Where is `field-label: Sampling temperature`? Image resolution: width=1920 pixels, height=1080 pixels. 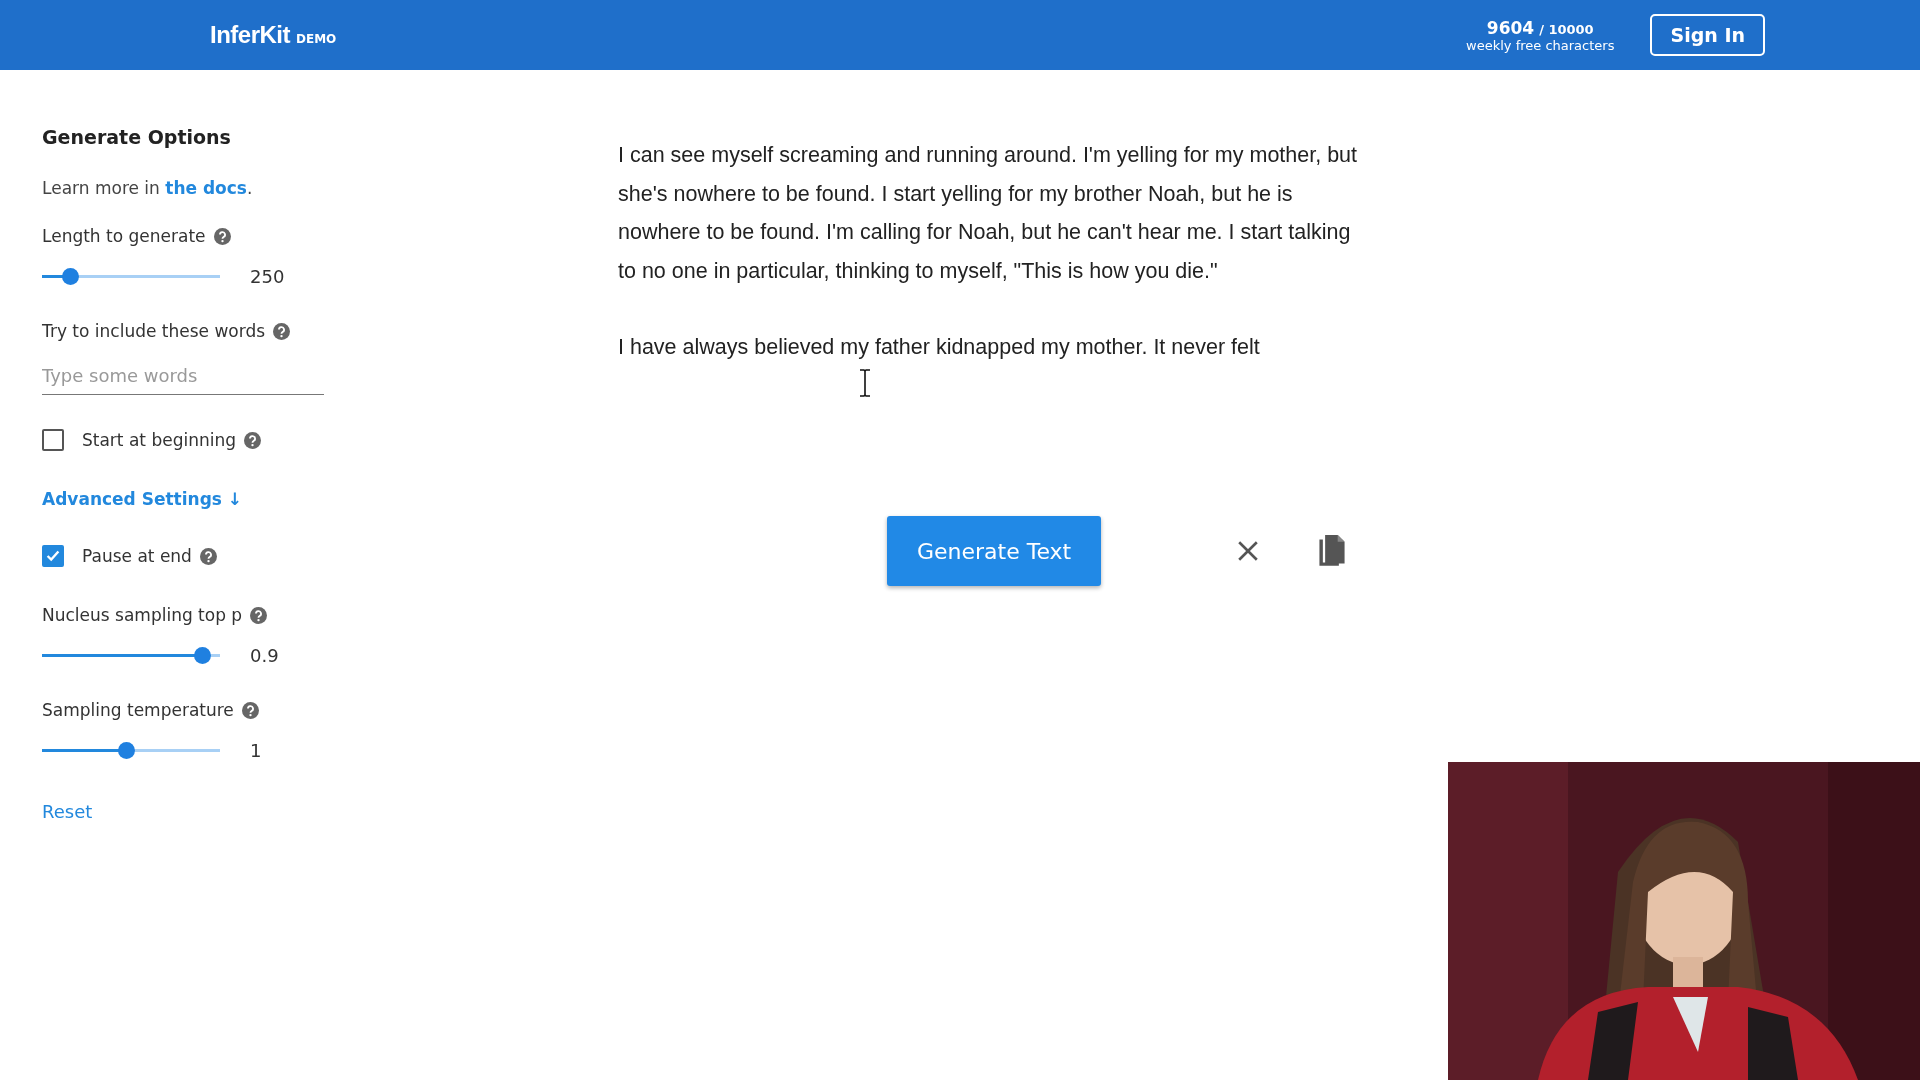
field-label: Sampling temperature is located at coordinates (138, 710).